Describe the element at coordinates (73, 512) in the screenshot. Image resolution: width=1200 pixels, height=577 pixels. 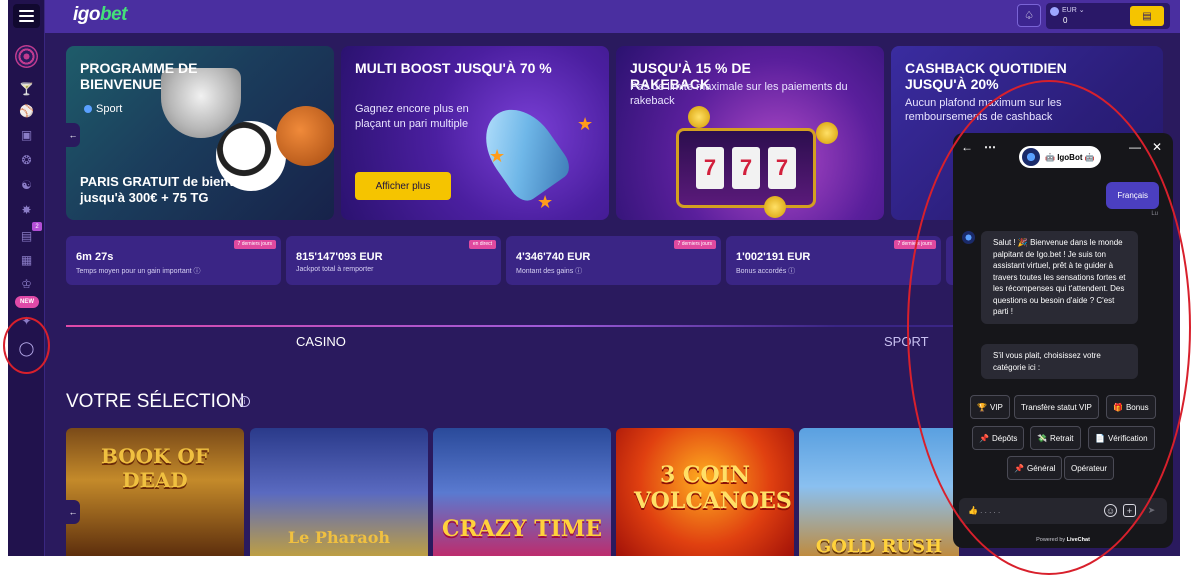
I see `games-prev-arrow-icon: ←` at that location.